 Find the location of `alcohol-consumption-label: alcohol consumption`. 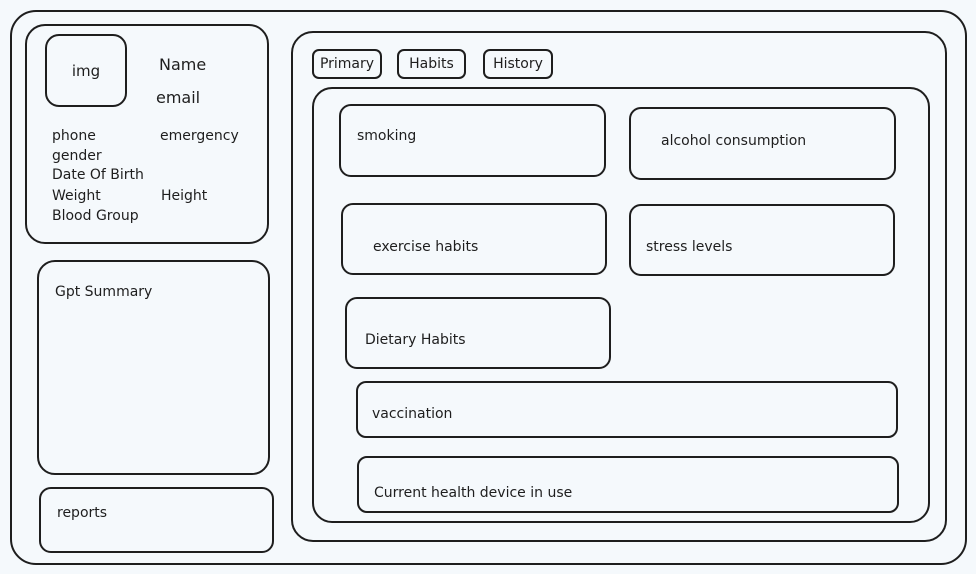

alcohol-consumption-label: alcohol consumption is located at coordinates (734, 141).